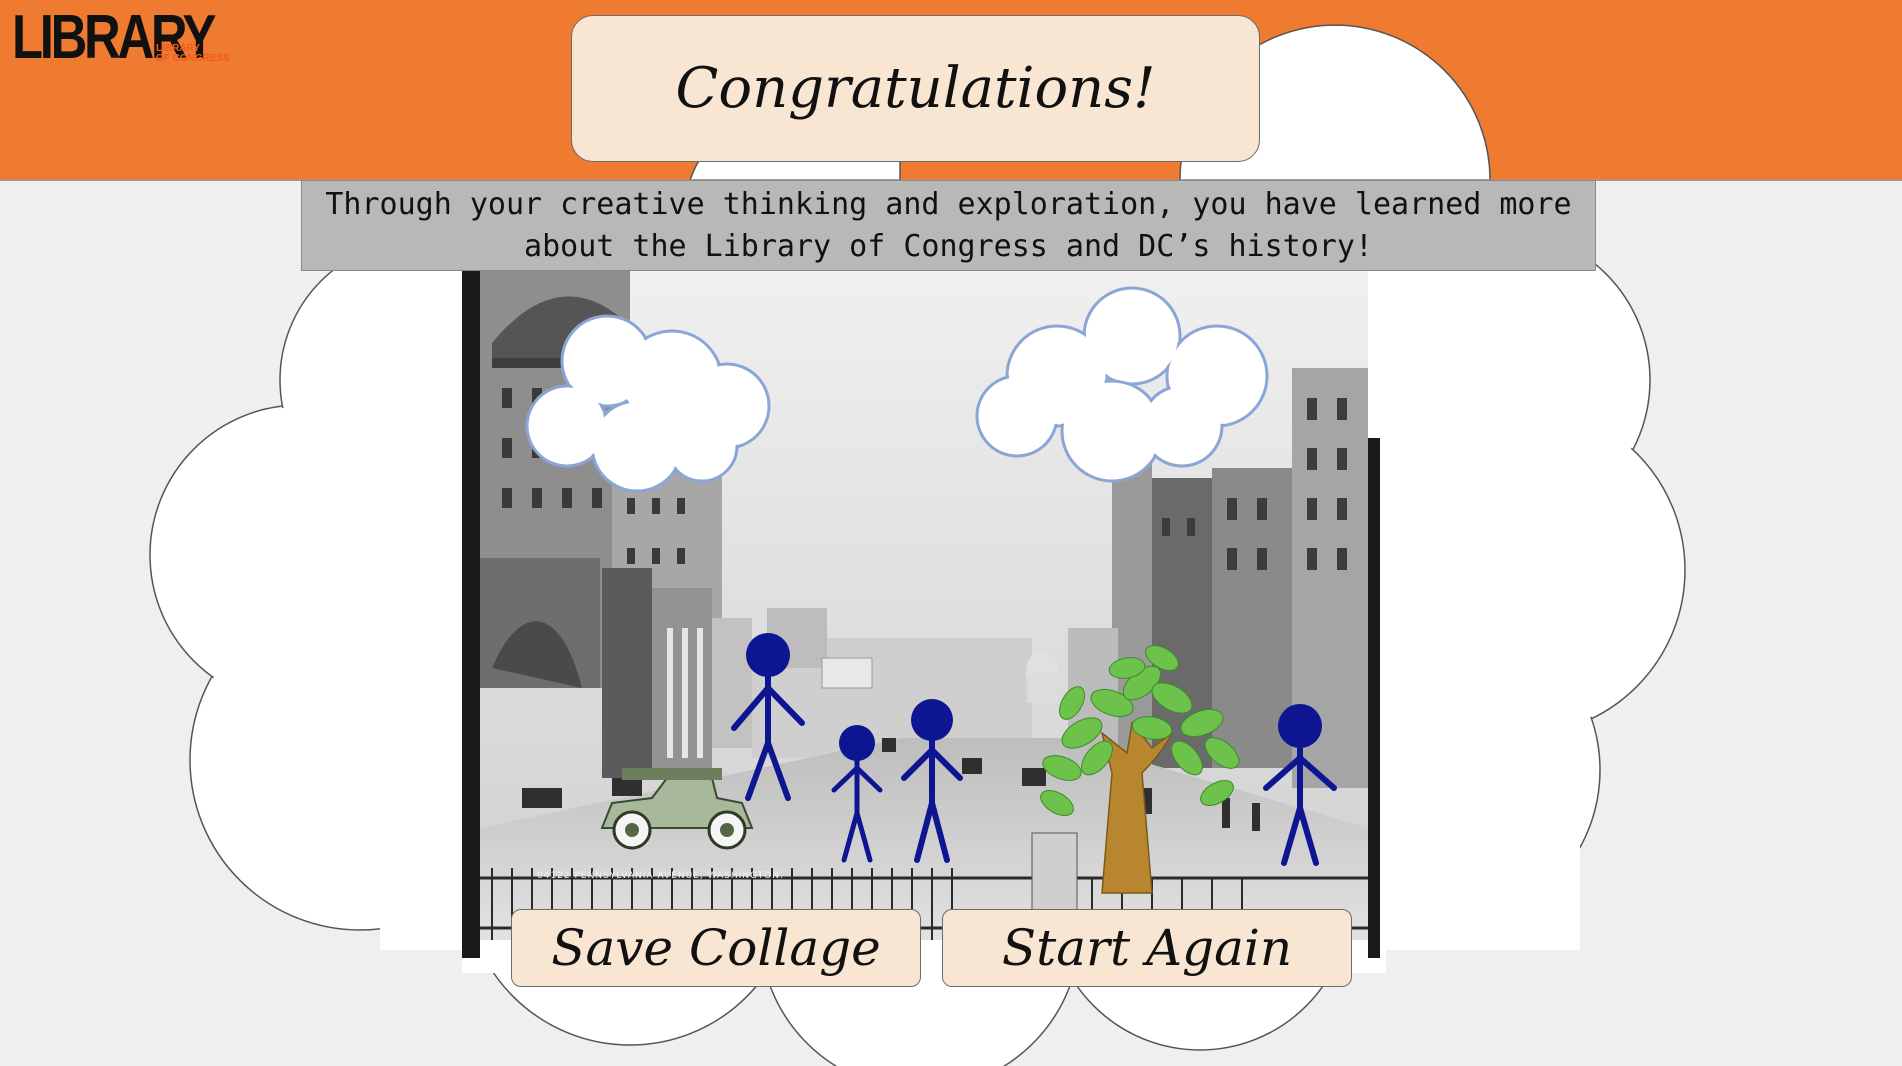  I want to click on title-box: Congratulations!, so click(915, 88).